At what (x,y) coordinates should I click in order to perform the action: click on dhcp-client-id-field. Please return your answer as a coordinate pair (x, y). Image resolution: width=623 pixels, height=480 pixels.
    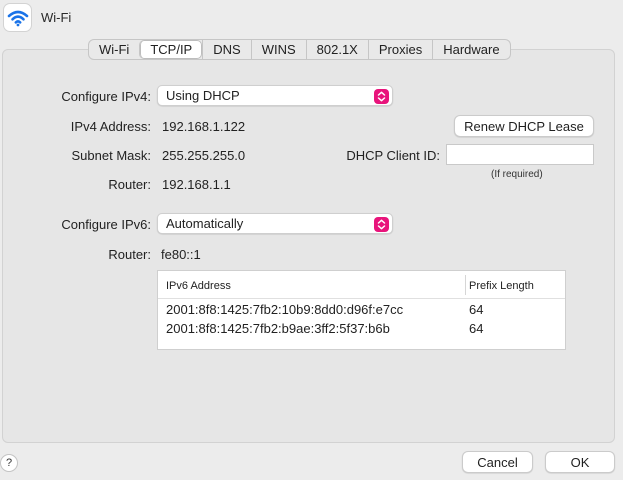
    Looking at the image, I should click on (520, 154).